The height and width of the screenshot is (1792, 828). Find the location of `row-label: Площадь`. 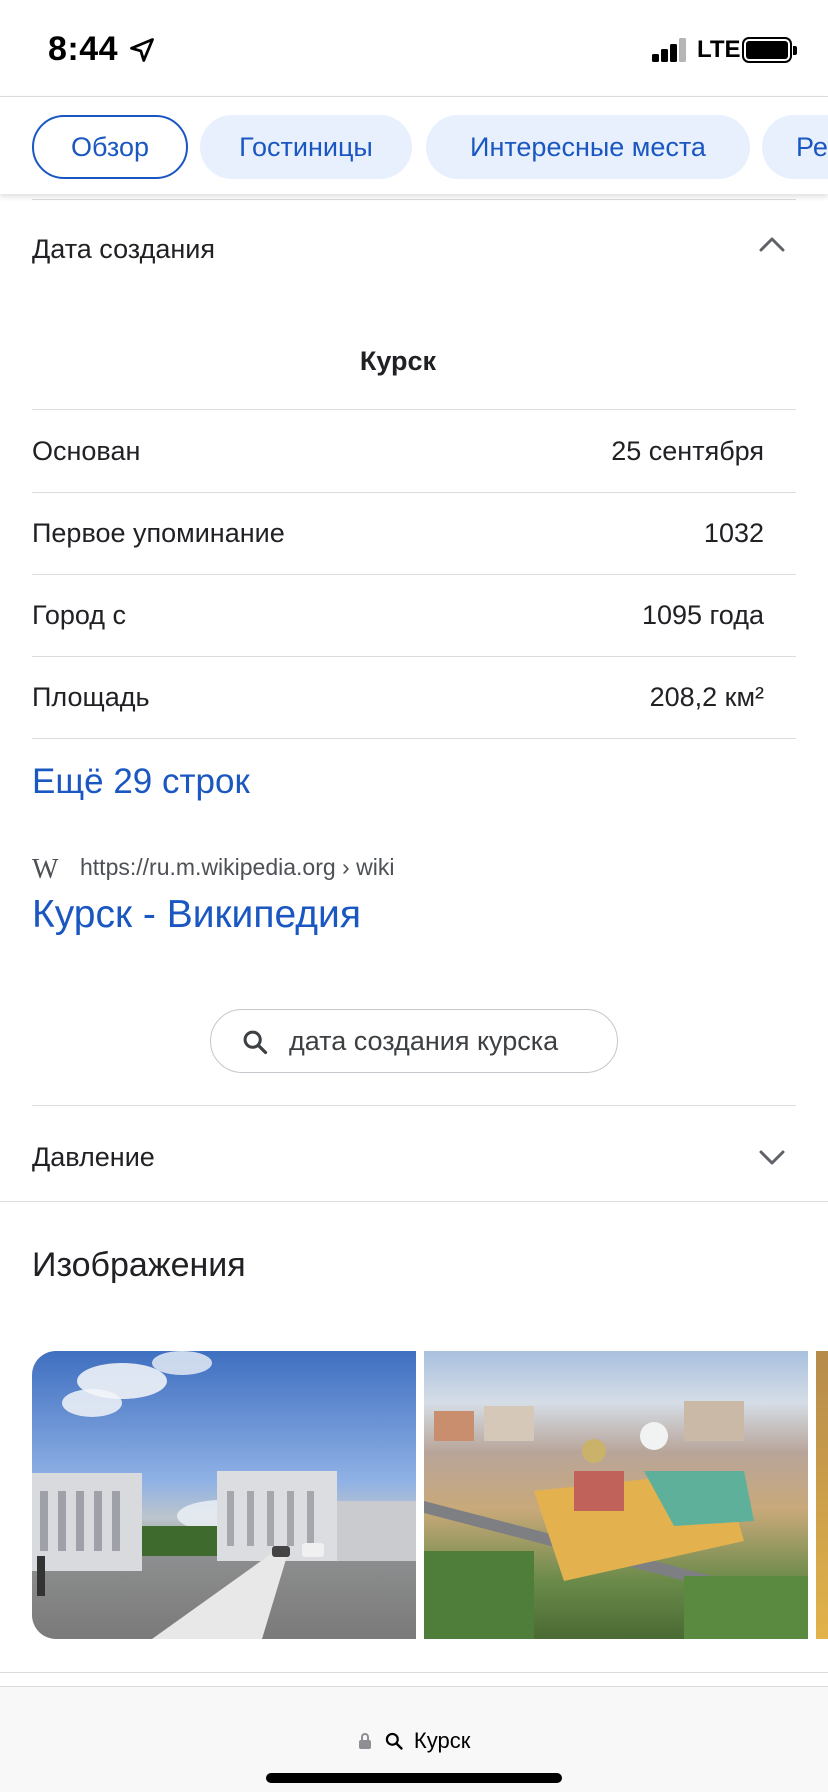

row-label: Площадь is located at coordinates (91, 697).